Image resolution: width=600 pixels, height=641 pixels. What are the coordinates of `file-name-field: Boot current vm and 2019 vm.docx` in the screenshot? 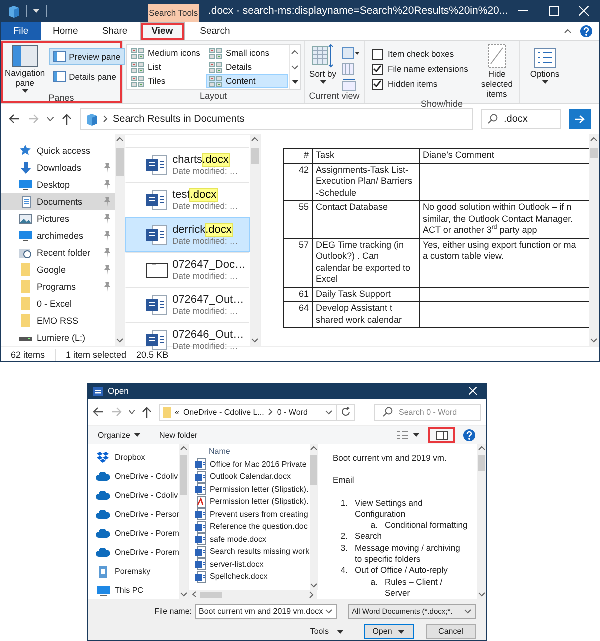 It's located at (266, 611).